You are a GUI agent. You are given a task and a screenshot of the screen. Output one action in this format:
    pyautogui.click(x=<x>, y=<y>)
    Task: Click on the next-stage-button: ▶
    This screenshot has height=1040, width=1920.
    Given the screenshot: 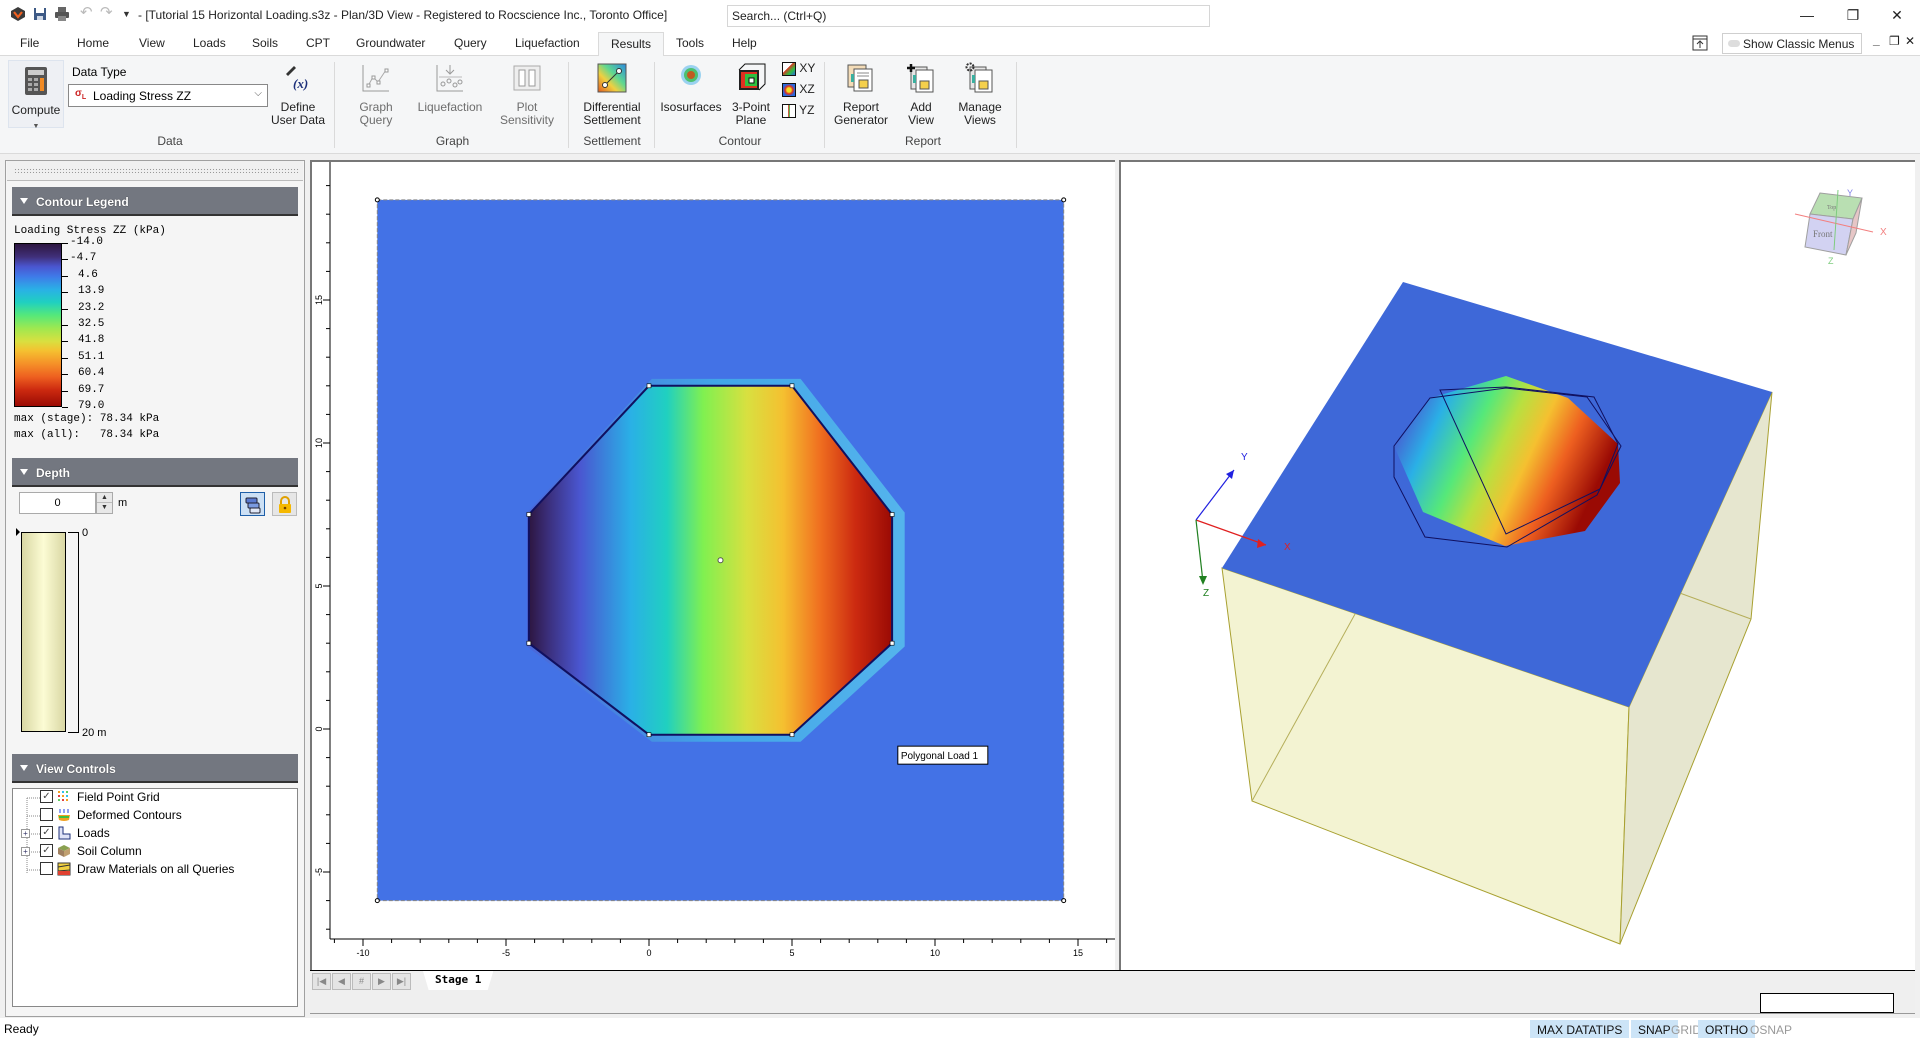 What is the action you would take?
    pyautogui.click(x=381, y=981)
    